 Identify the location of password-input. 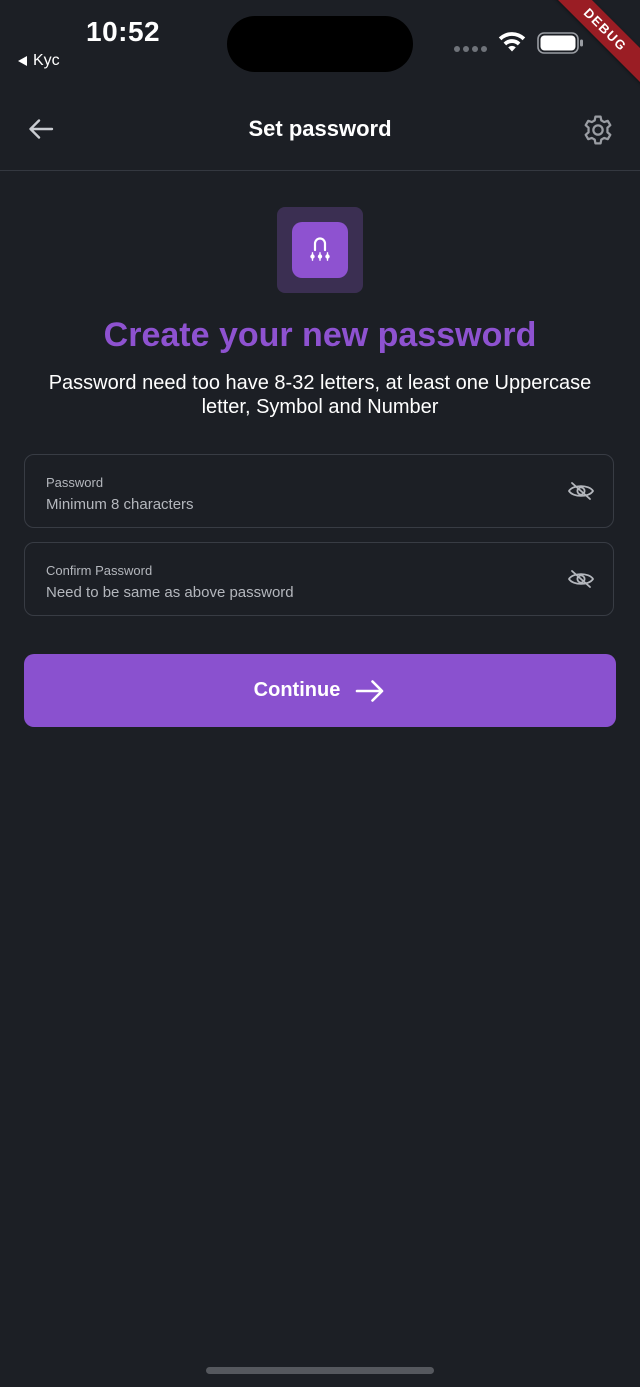
(296, 504).